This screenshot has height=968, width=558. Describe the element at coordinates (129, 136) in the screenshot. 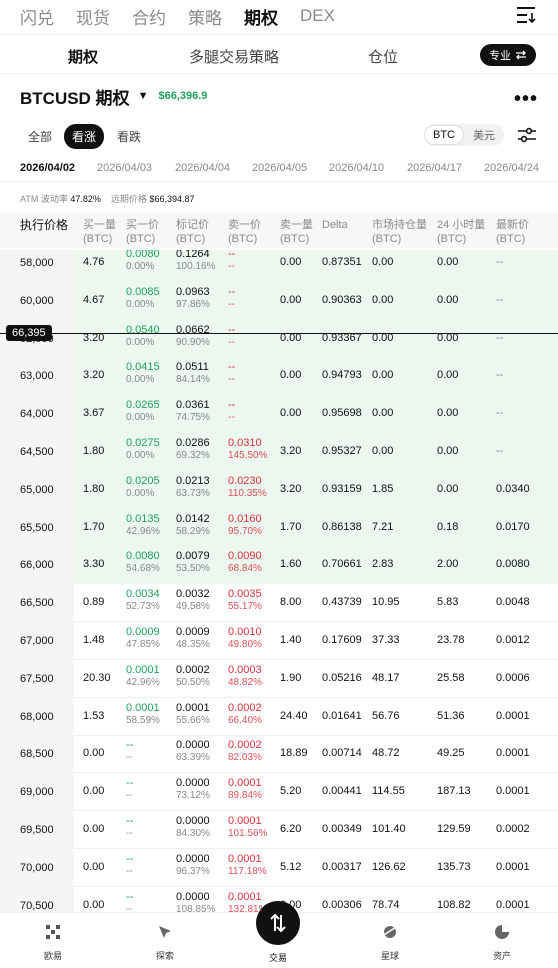

I see `filter-puts: 看跌` at that location.